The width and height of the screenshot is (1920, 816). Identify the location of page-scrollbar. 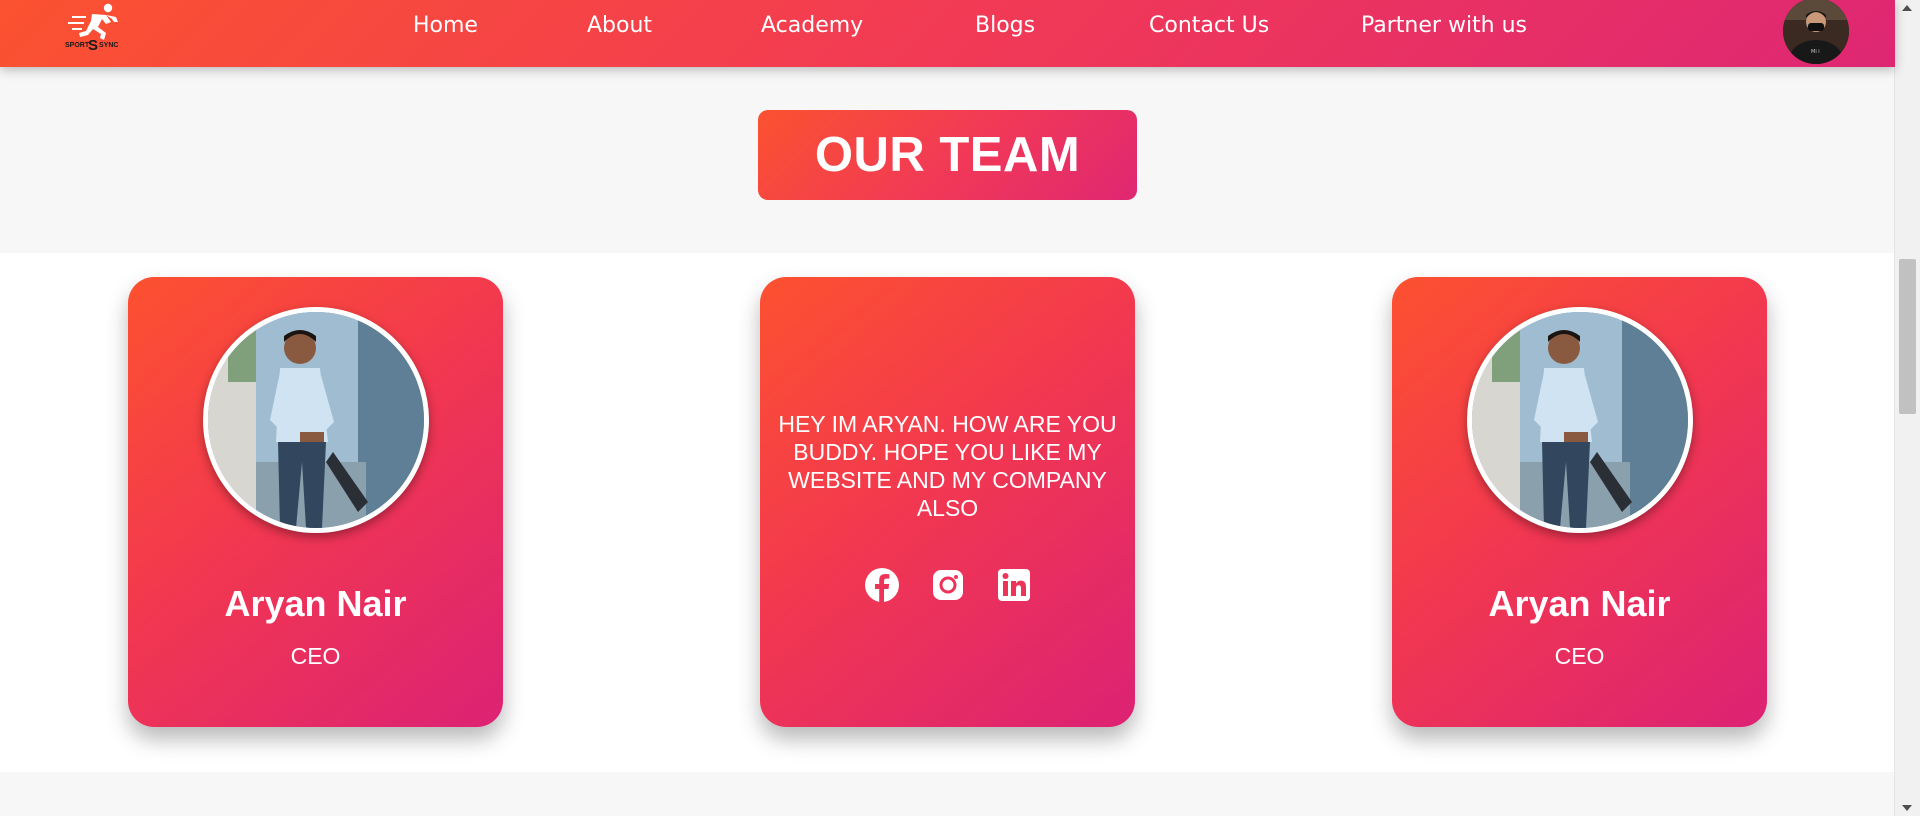
(1907, 408).